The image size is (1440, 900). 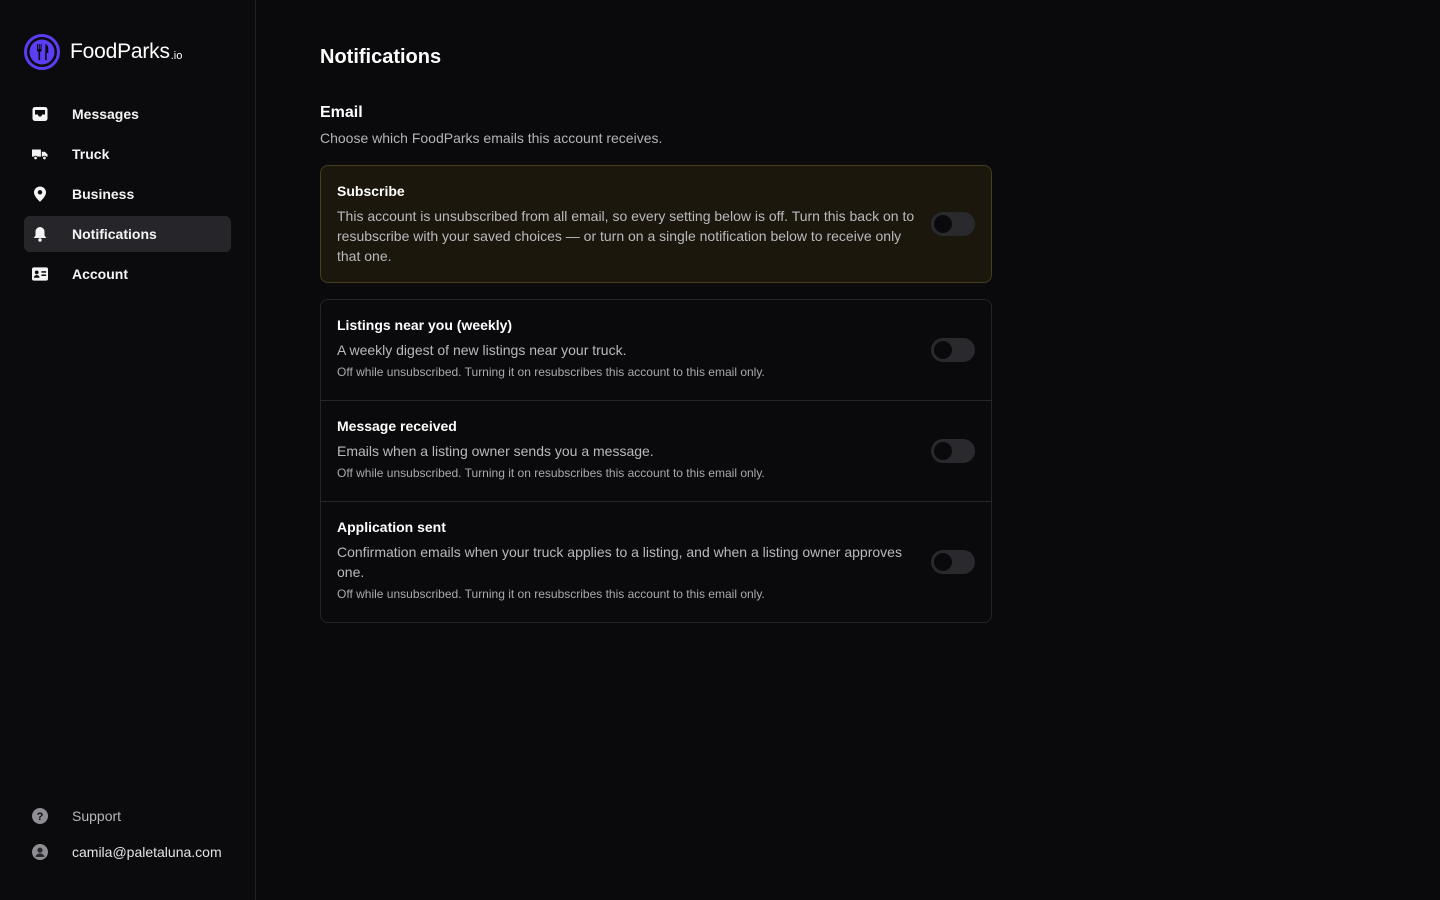 What do you see at coordinates (425, 325) in the screenshot?
I see `setting-title: Listings near you (weekly)` at bounding box center [425, 325].